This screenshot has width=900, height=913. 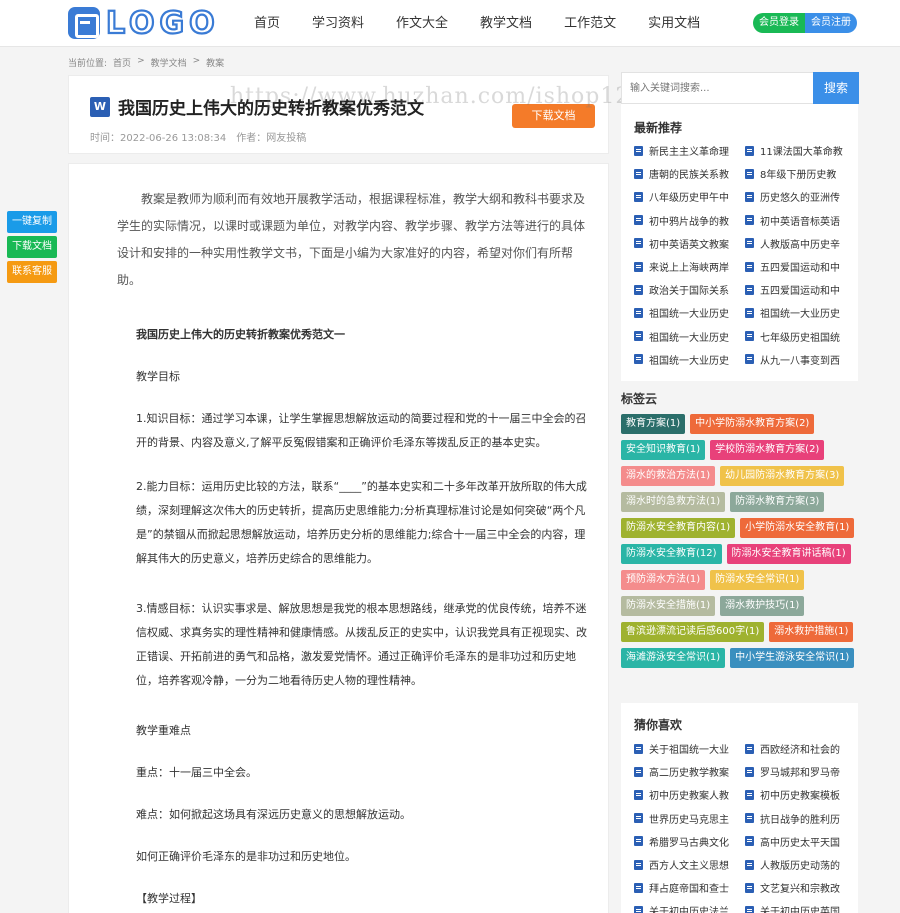 What do you see at coordinates (752, 424) in the screenshot?
I see `tag-item: 中小学防溺水教育方案(2)` at bounding box center [752, 424].